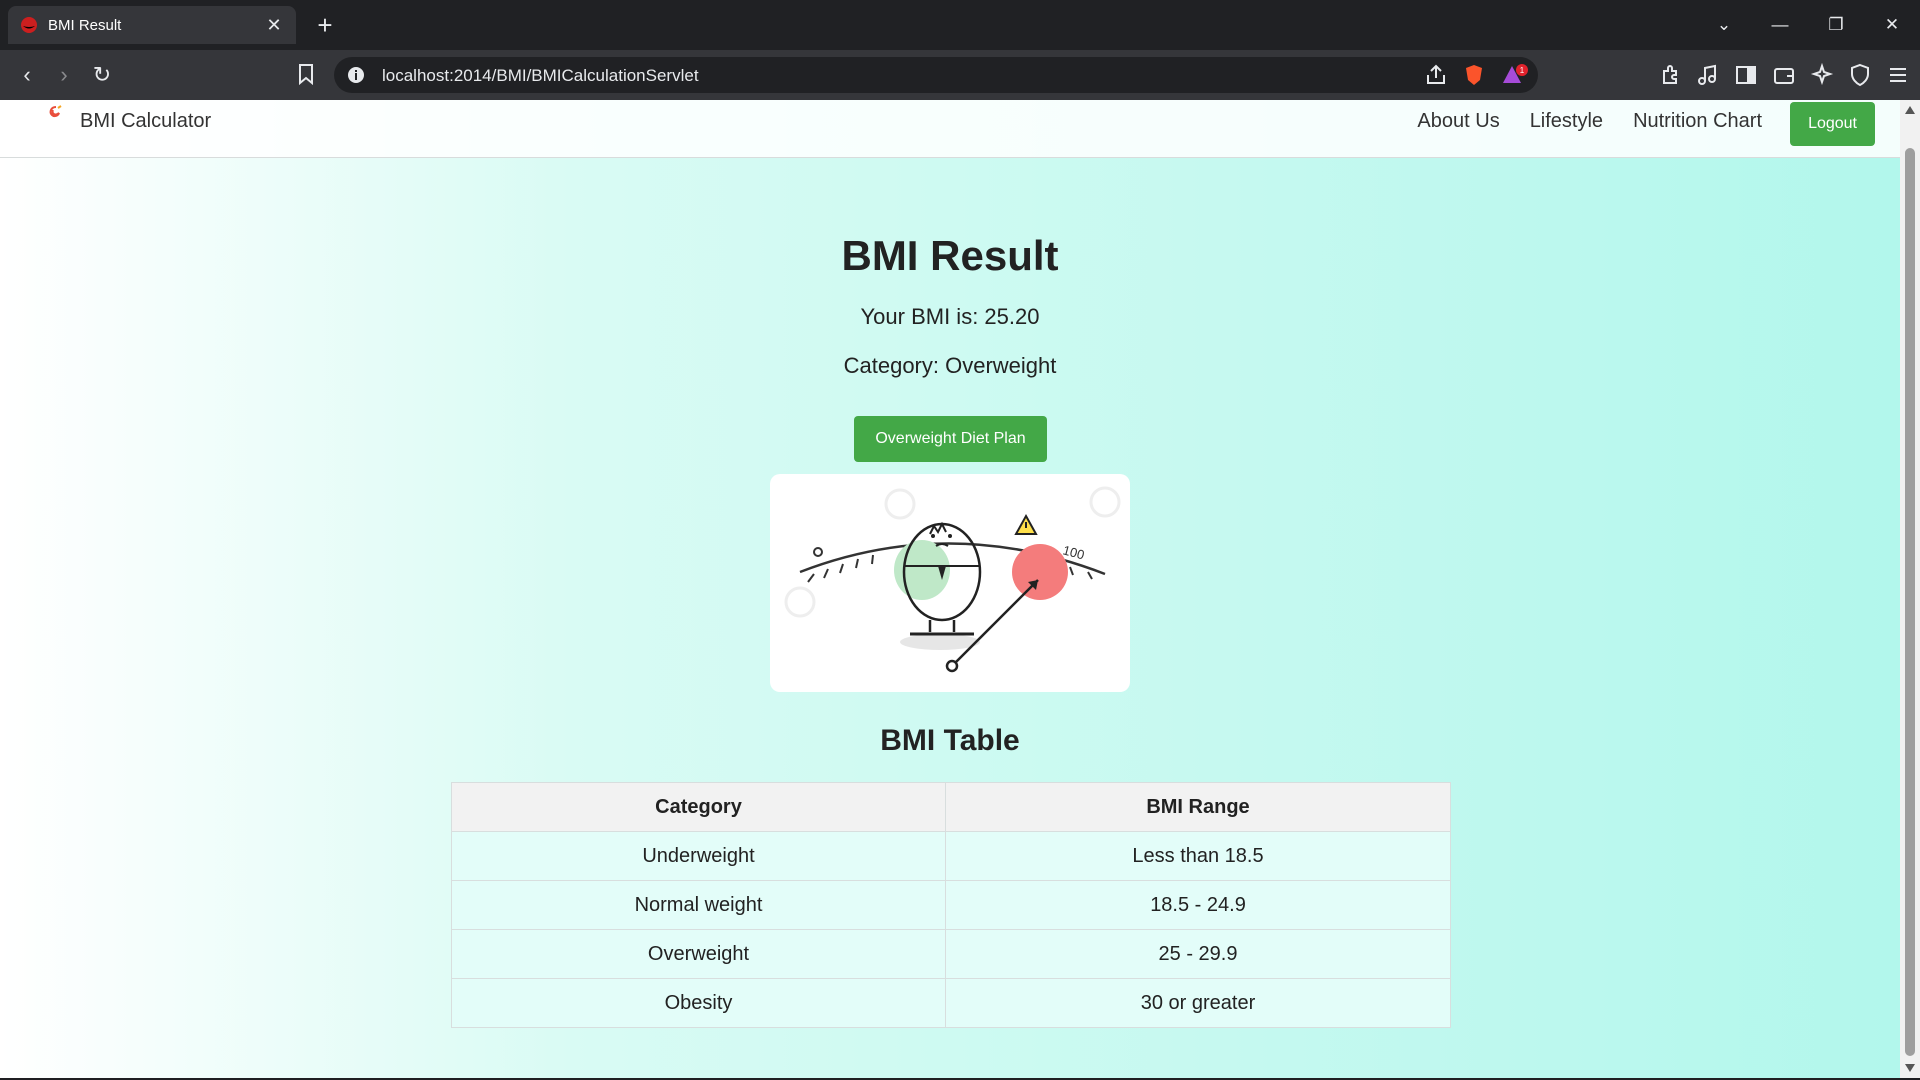 The image size is (1920, 1080). I want to click on close-window-icon: ✕, so click(1892, 25).